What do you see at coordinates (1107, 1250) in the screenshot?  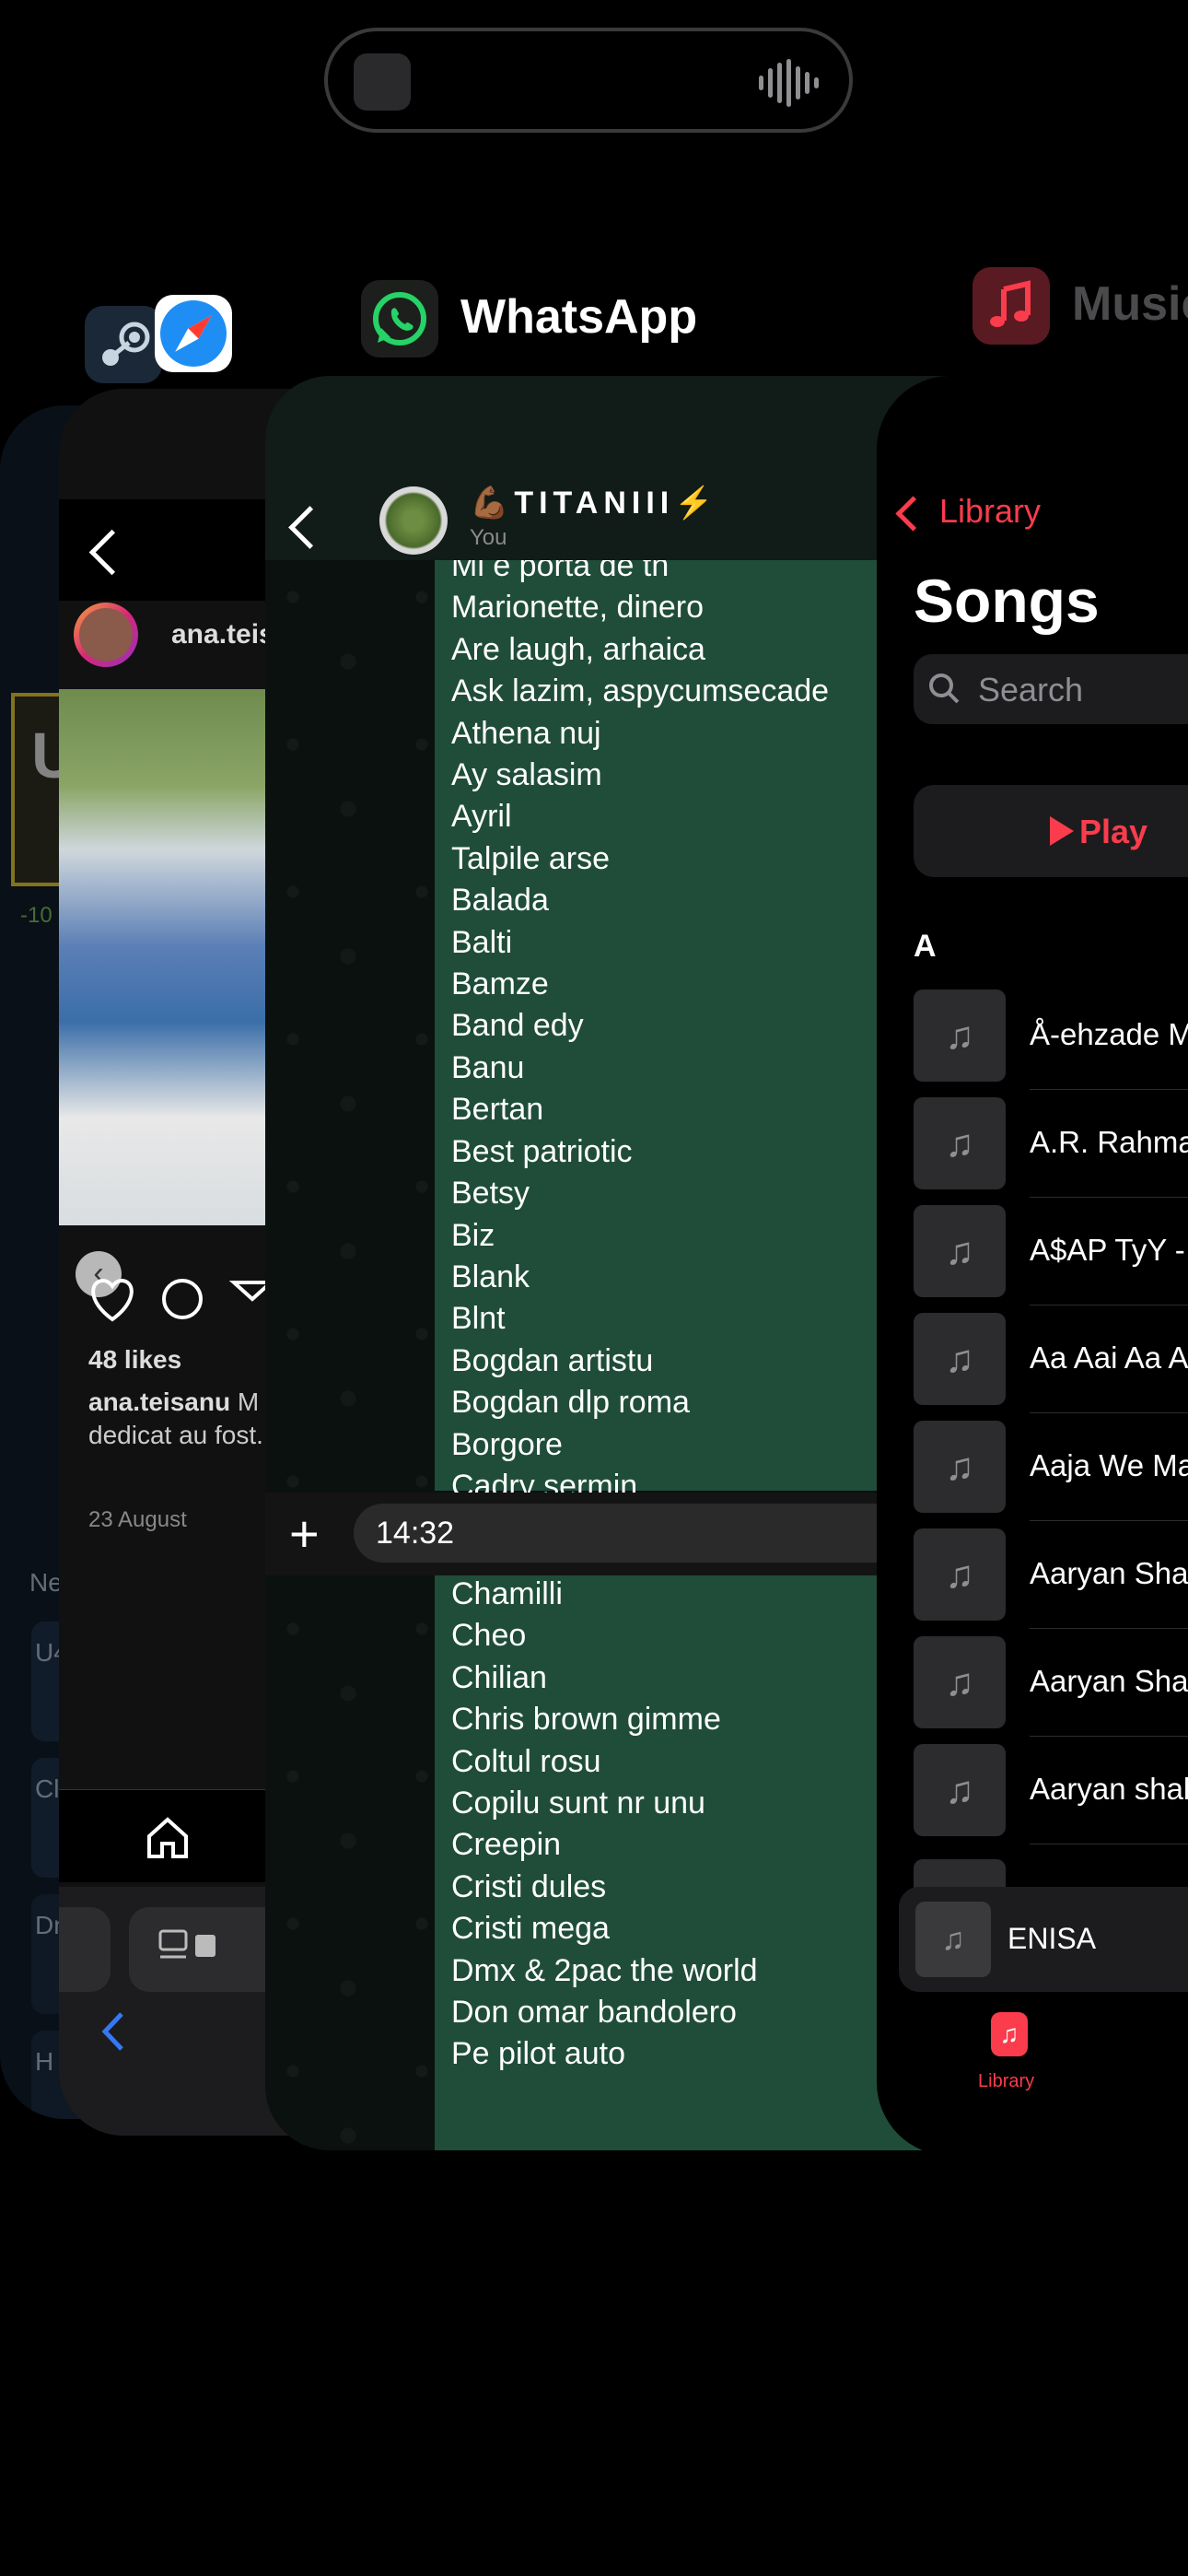 I see `song-title: A$AP TyY -` at bounding box center [1107, 1250].